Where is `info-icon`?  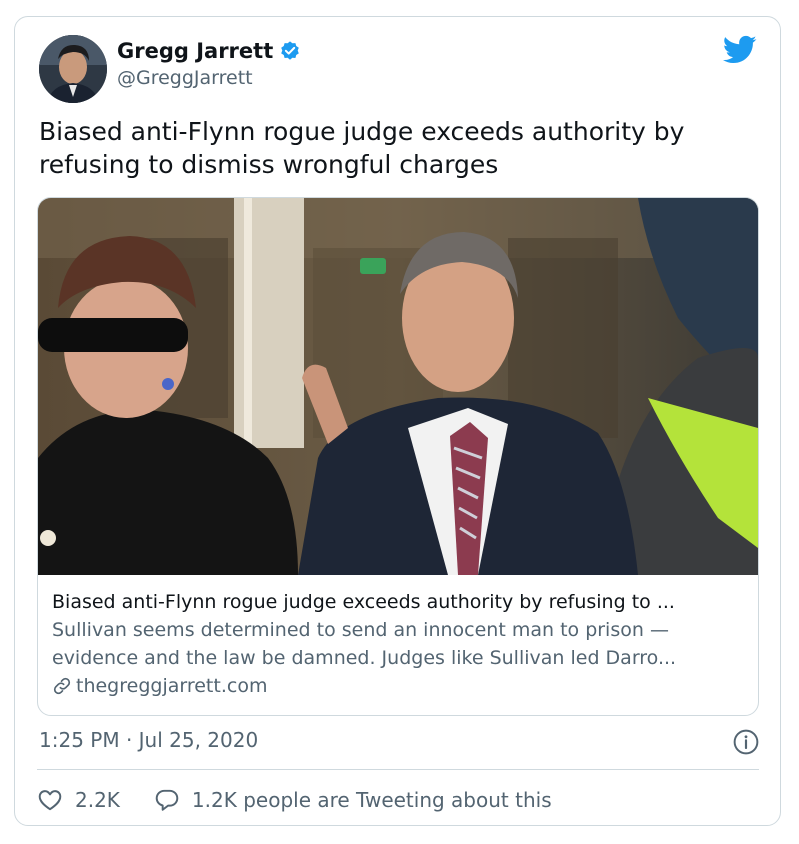 info-icon is located at coordinates (746, 742).